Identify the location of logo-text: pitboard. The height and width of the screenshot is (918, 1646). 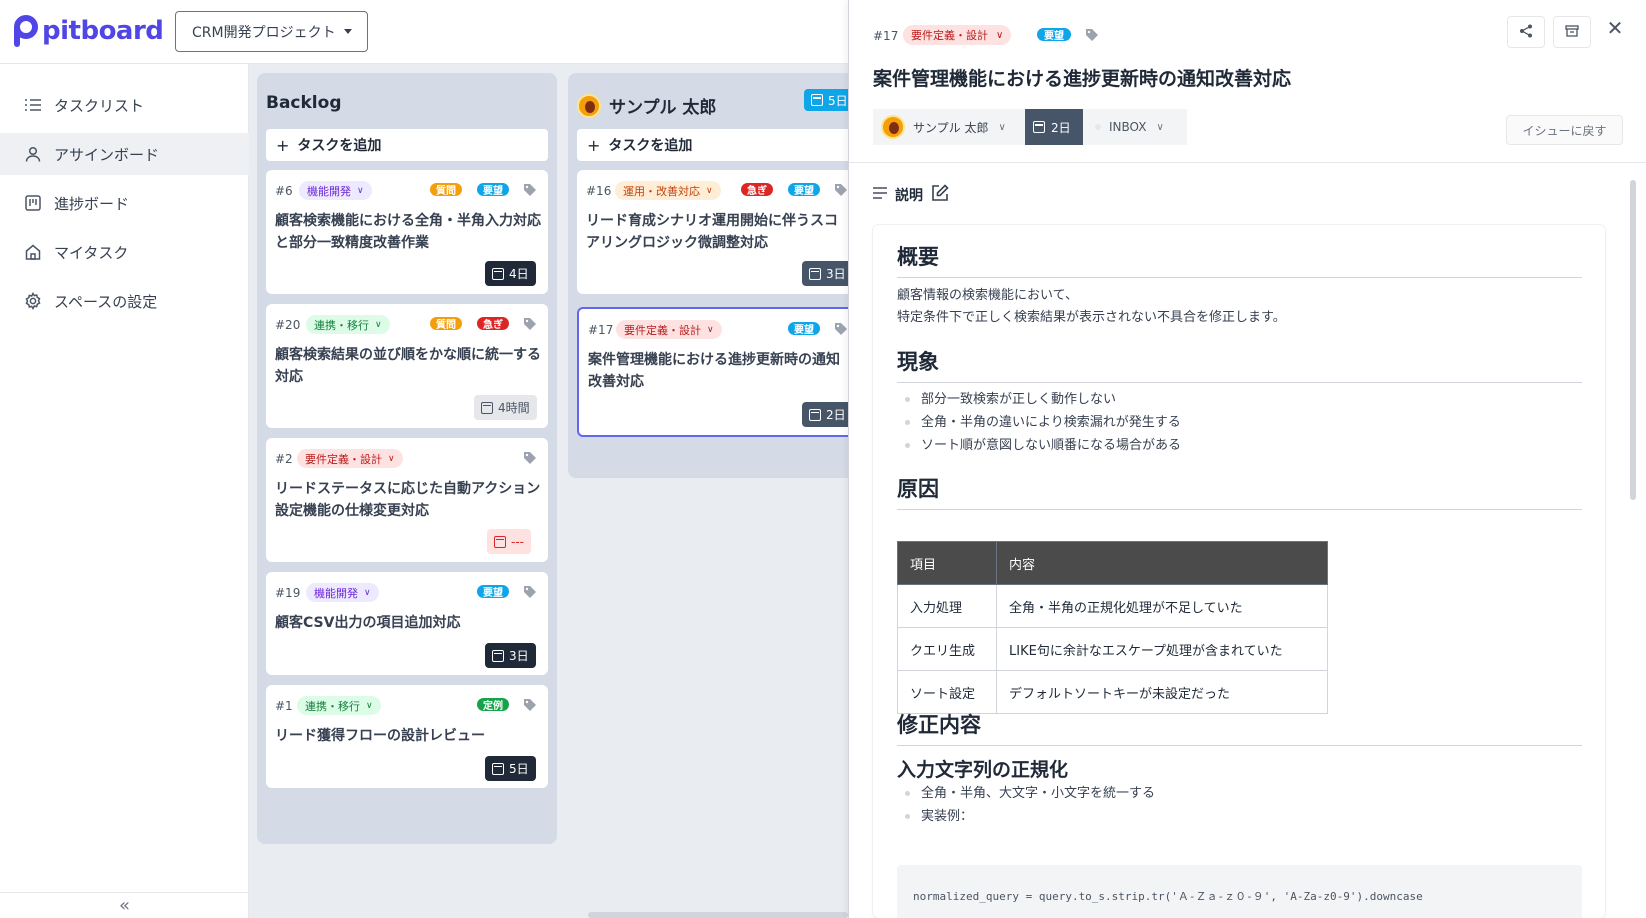
(103, 31).